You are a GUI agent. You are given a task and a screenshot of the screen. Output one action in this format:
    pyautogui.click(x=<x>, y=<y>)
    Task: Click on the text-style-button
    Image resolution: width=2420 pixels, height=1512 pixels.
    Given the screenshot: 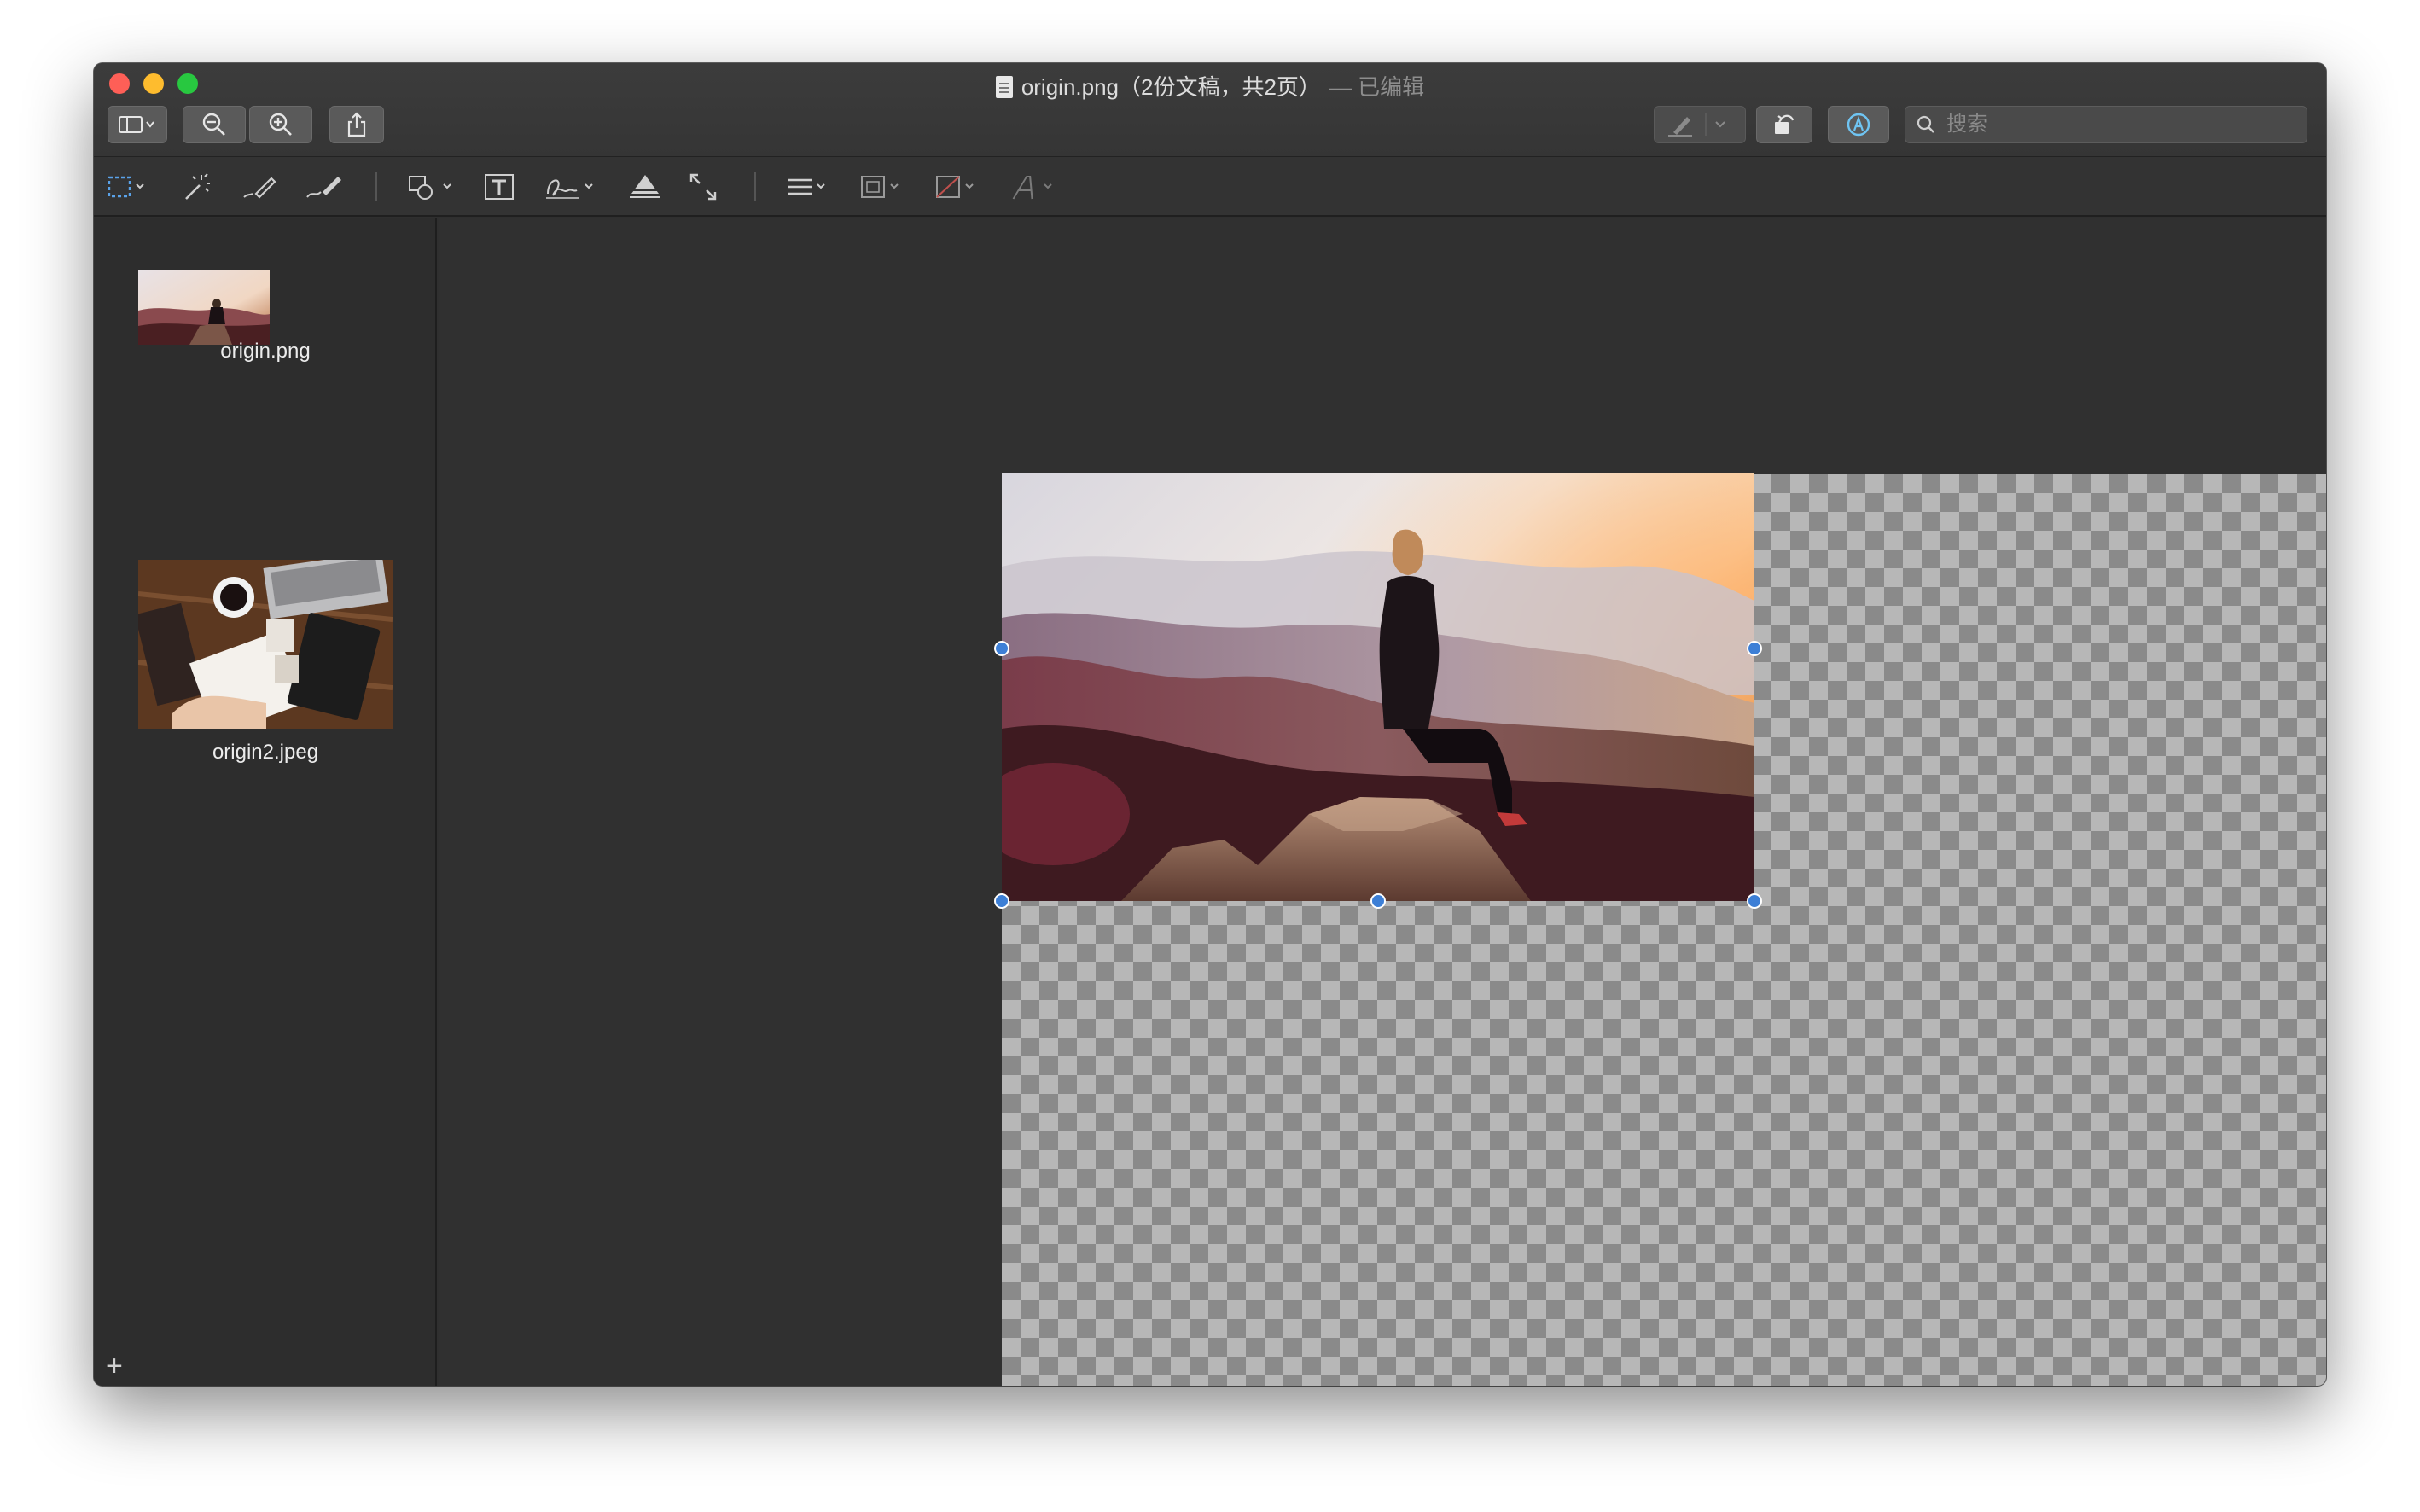 What is the action you would take?
    pyautogui.click(x=1037, y=187)
    